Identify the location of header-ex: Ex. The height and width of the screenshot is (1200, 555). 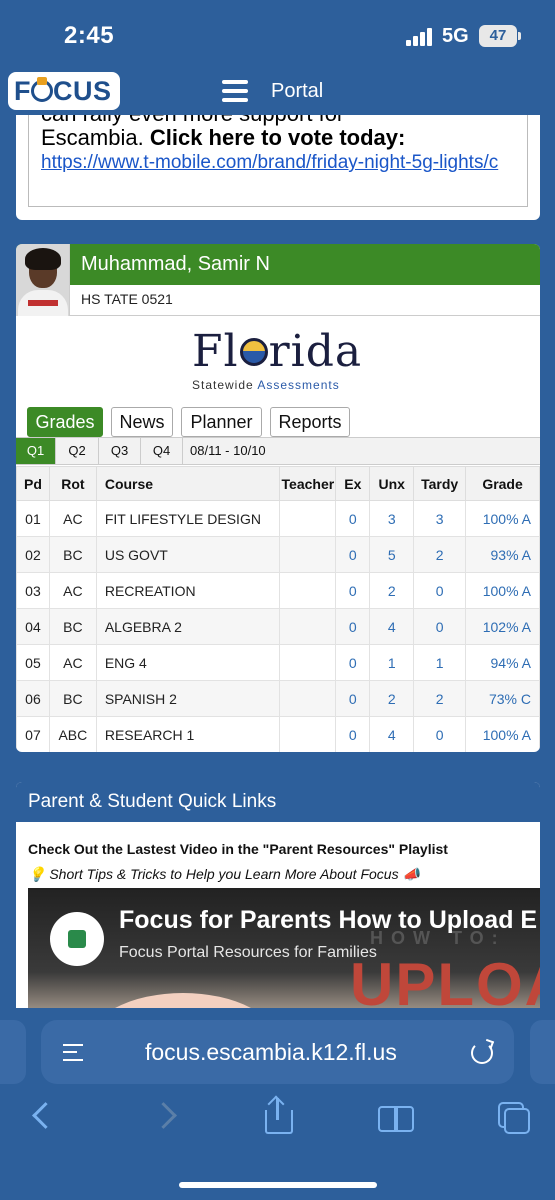
(353, 483).